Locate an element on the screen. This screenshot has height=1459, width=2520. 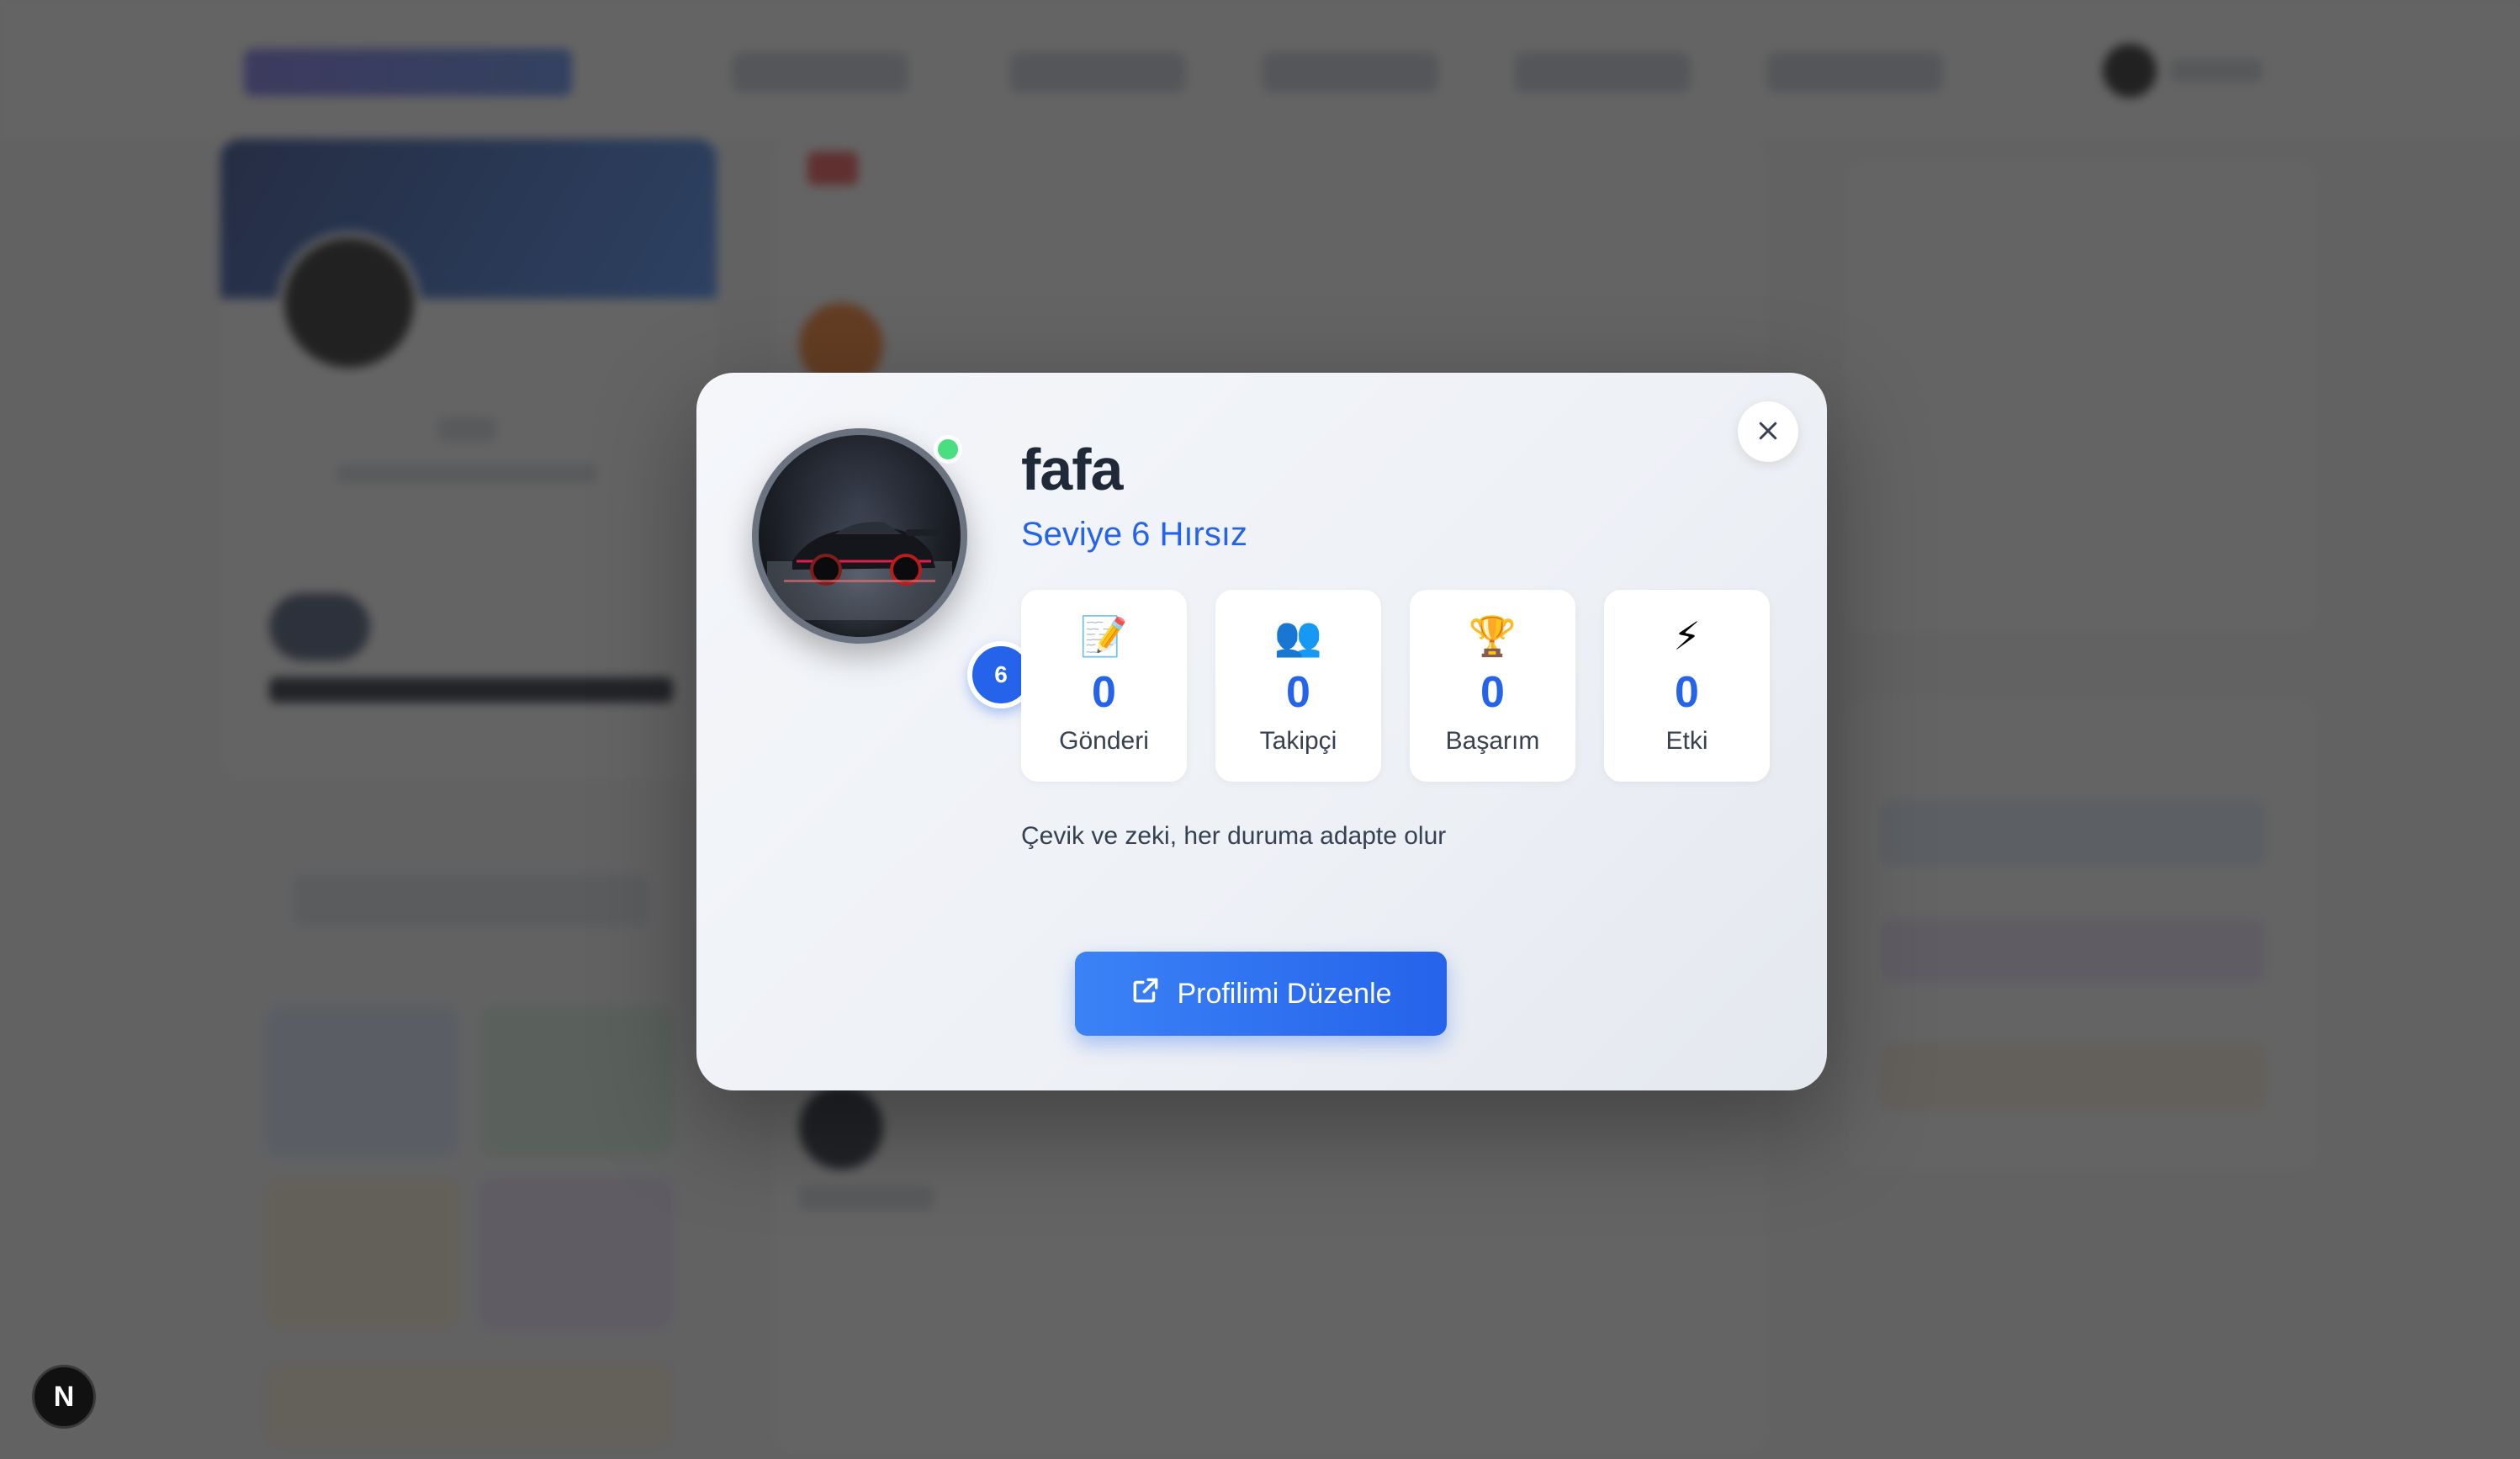
memo-icon: 📝 is located at coordinates (1104, 636).